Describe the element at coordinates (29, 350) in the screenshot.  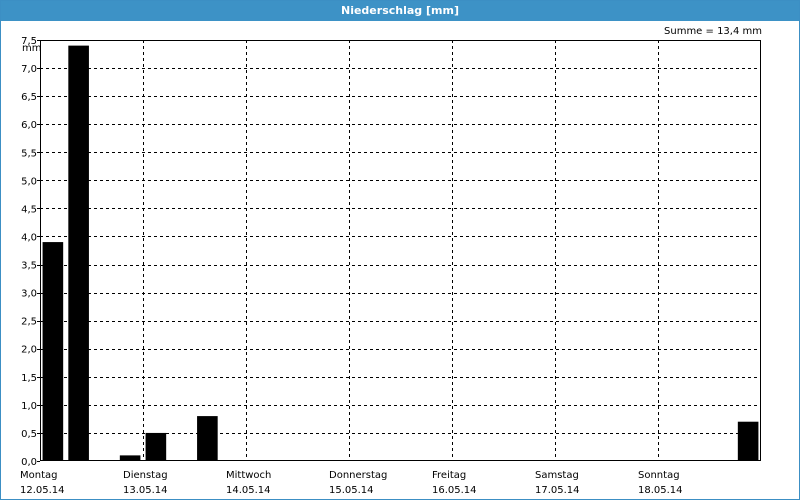
I see `y-tick-label: 2,0` at that location.